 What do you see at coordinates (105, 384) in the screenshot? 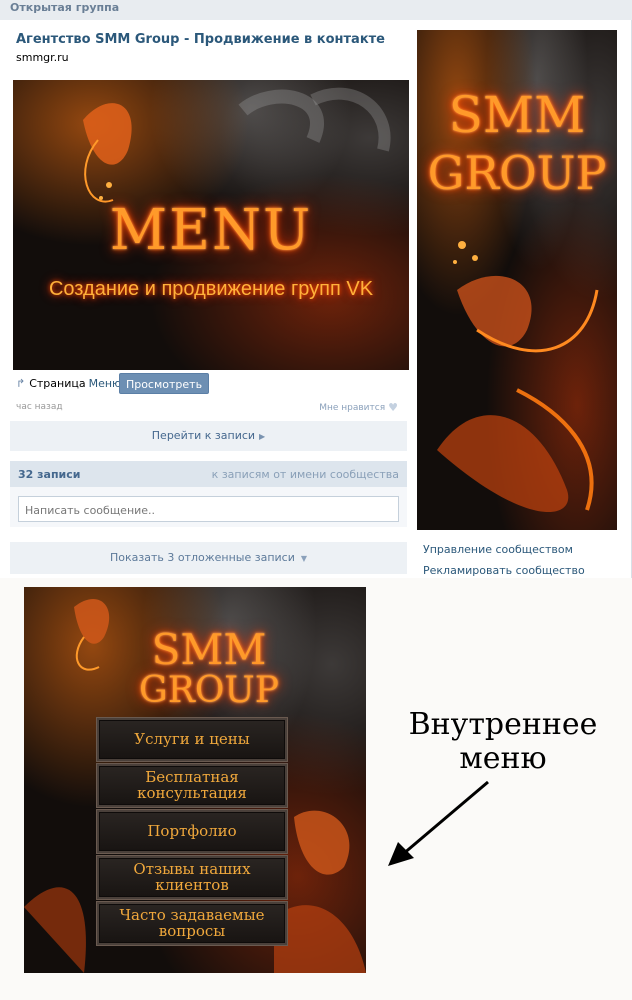
I see `wiki-menu-link: Меню` at bounding box center [105, 384].